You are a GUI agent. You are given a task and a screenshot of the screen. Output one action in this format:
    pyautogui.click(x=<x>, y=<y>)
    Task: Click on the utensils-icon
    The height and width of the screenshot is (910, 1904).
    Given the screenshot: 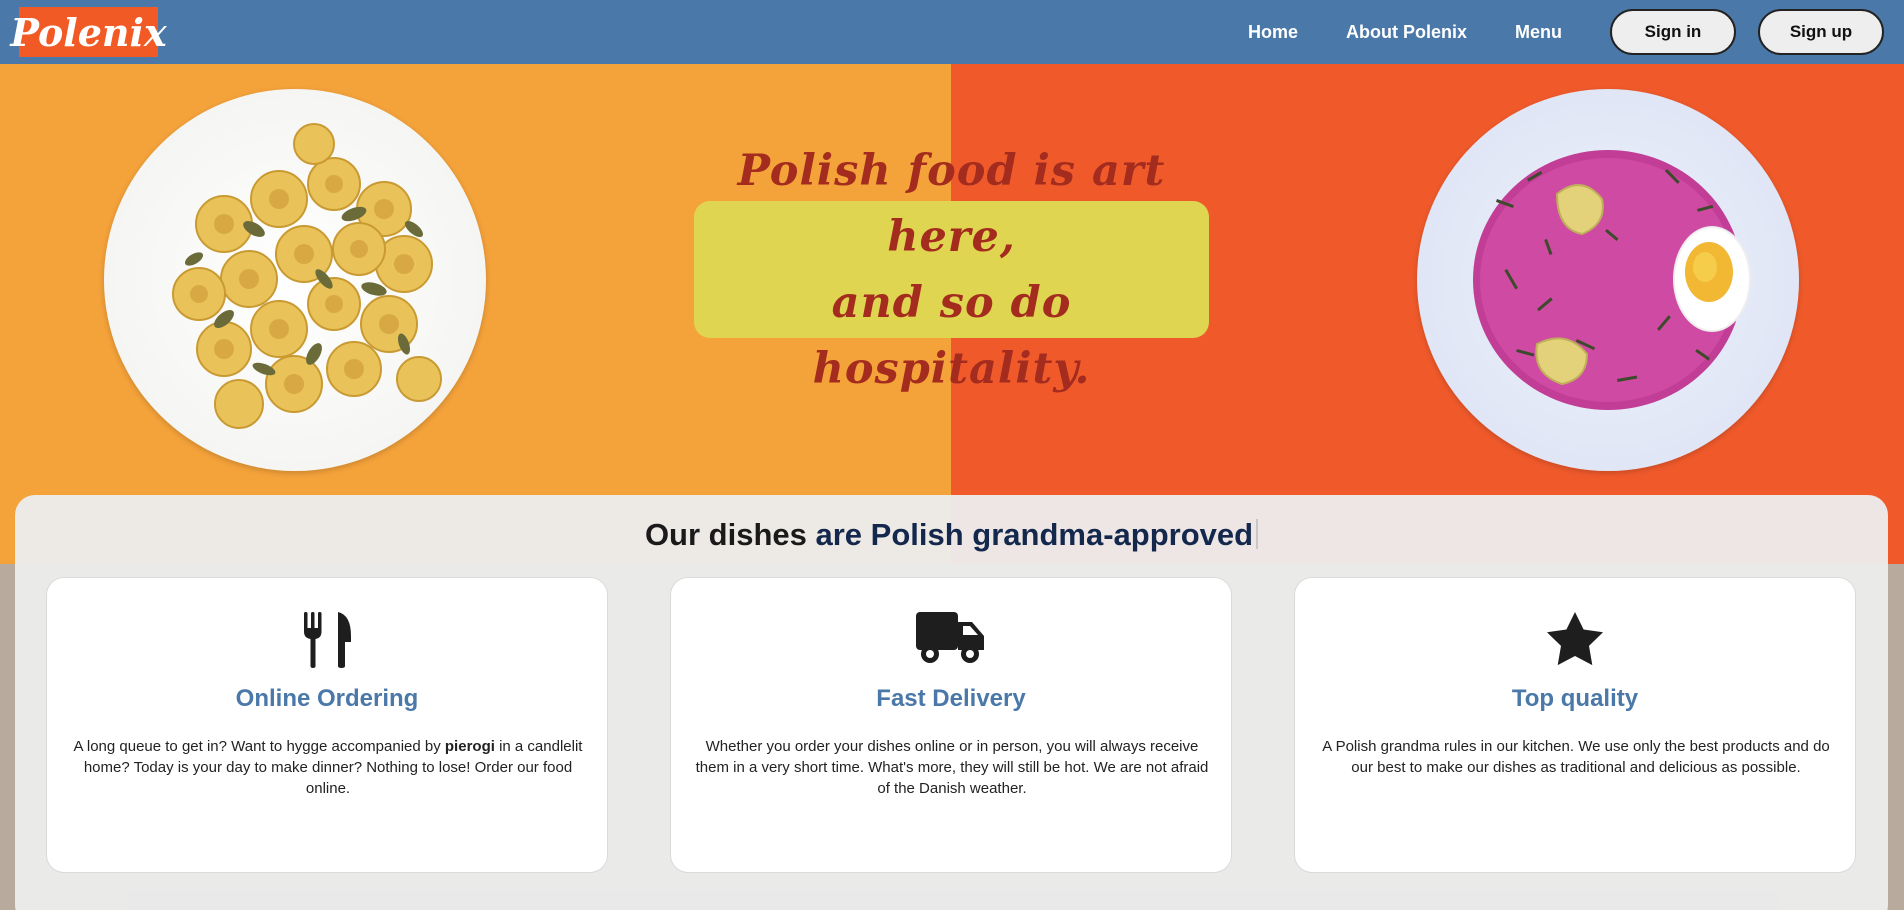 What is the action you would take?
    pyautogui.click(x=327, y=640)
    